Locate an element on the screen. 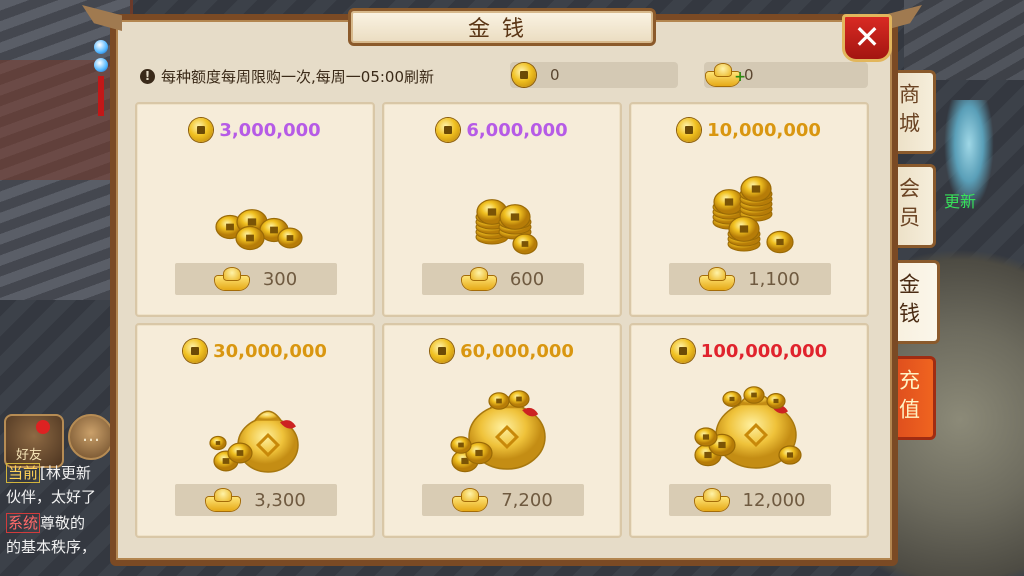 The width and height of the screenshot is (1024, 576). coin-package-card: 30,000,000 3,300 is located at coordinates (255, 430).